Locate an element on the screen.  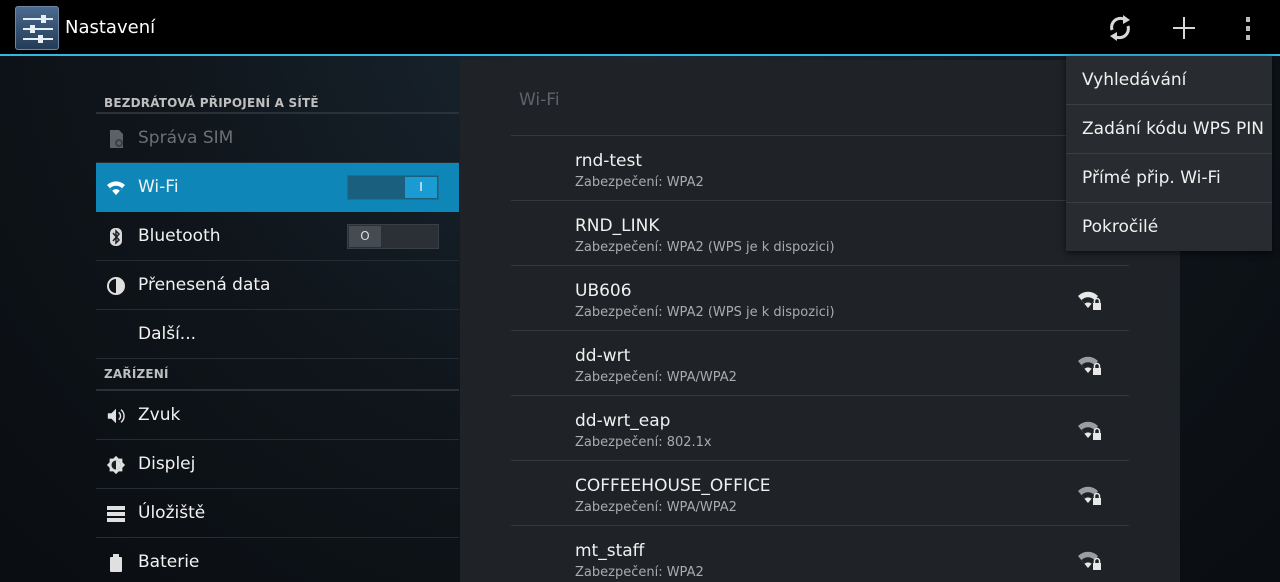
settings-item-label: Zvuk is located at coordinates (159, 415).